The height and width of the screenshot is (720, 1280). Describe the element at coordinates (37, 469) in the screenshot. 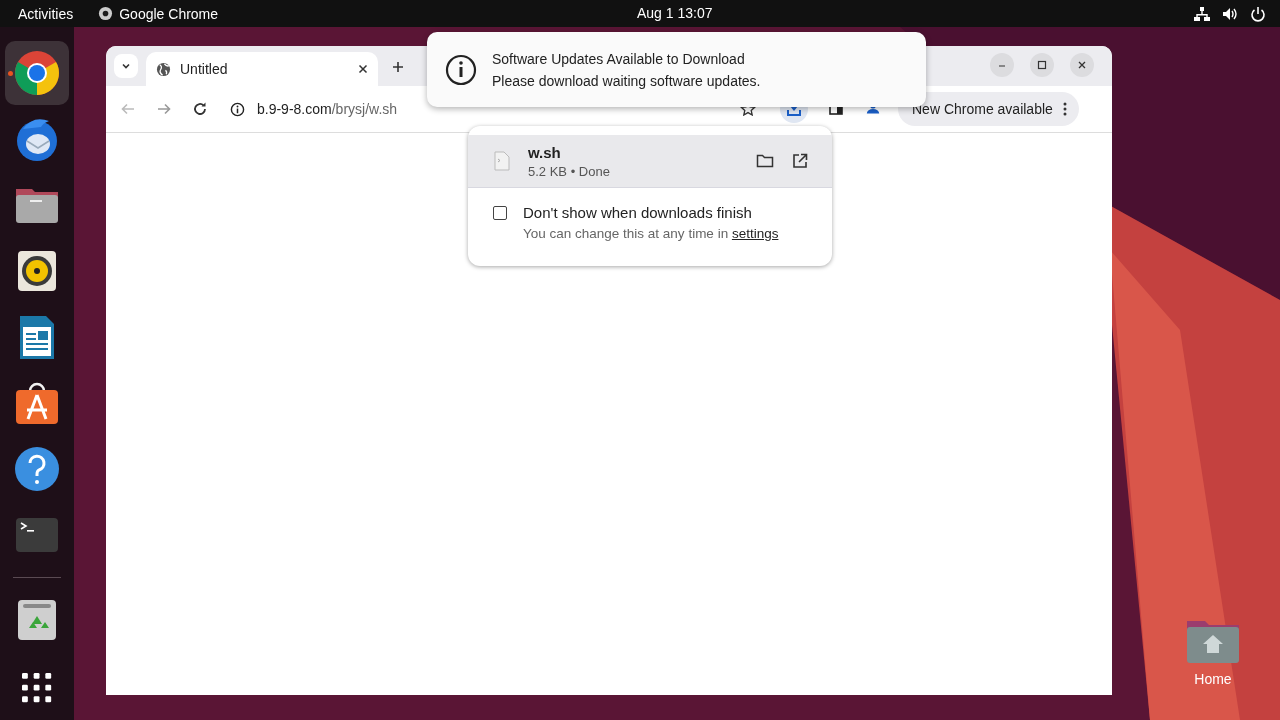

I see `help-icon` at that location.